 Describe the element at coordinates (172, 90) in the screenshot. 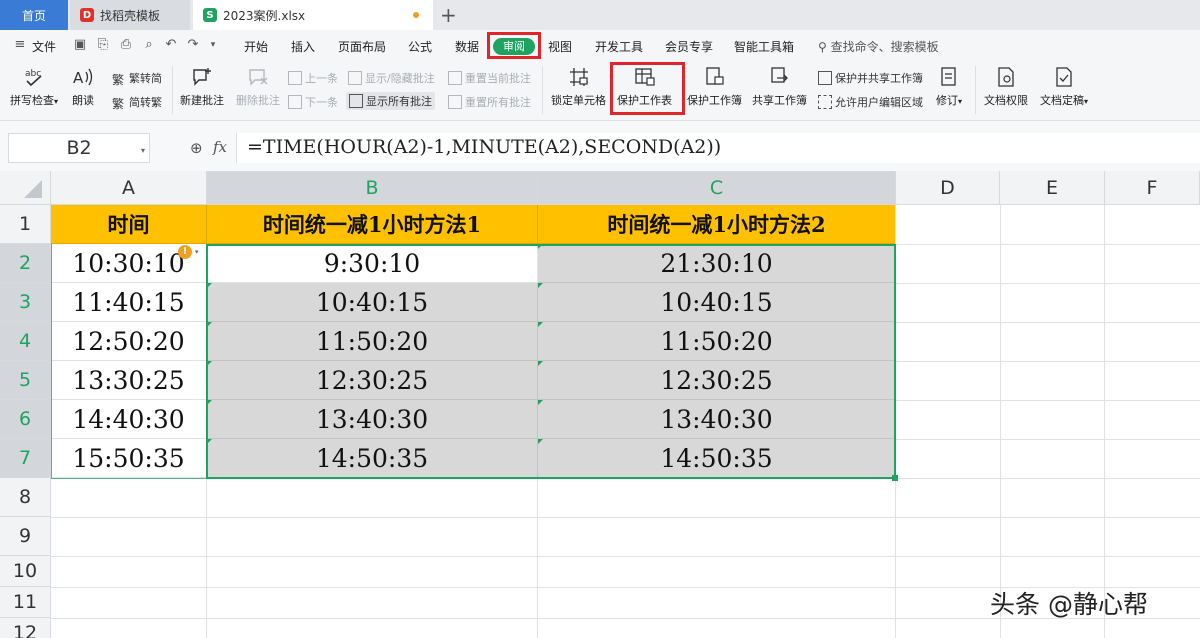

I see `ribbon-separator` at that location.